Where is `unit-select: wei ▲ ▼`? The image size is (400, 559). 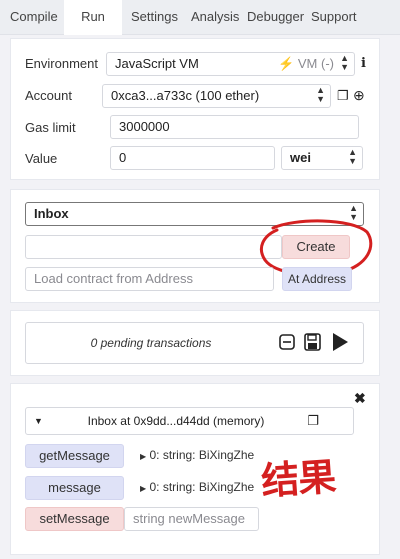 unit-select: wei ▲ ▼ is located at coordinates (322, 158).